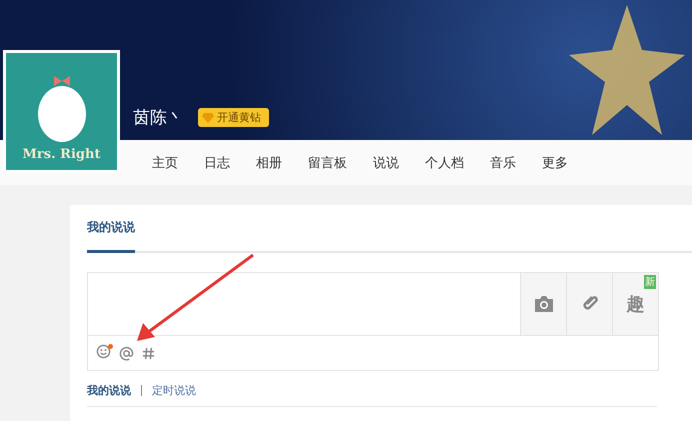  Describe the element at coordinates (650, 282) in the screenshot. I see `new-badge: 新` at that location.